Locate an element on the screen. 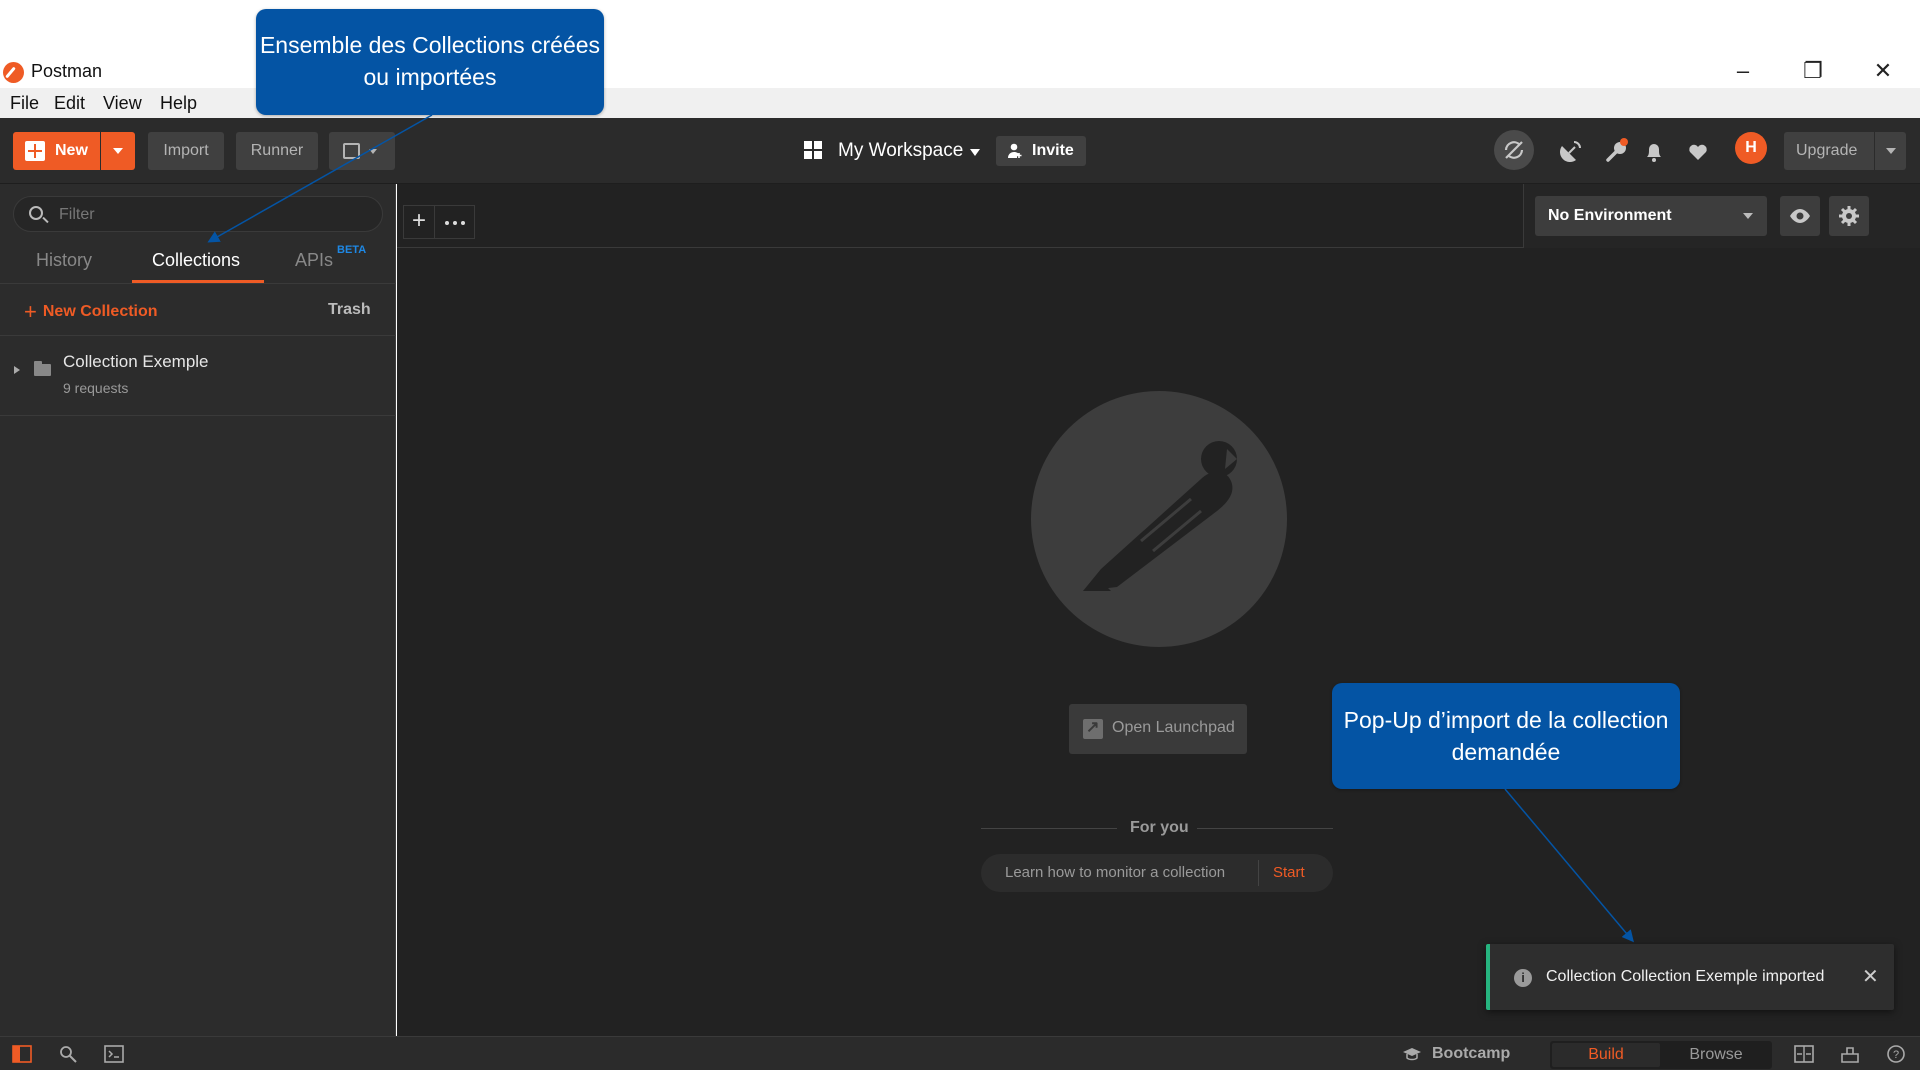 This screenshot has width=1920, height=1070. tab-apis-label: APIs is located at coordinates (314, 260).